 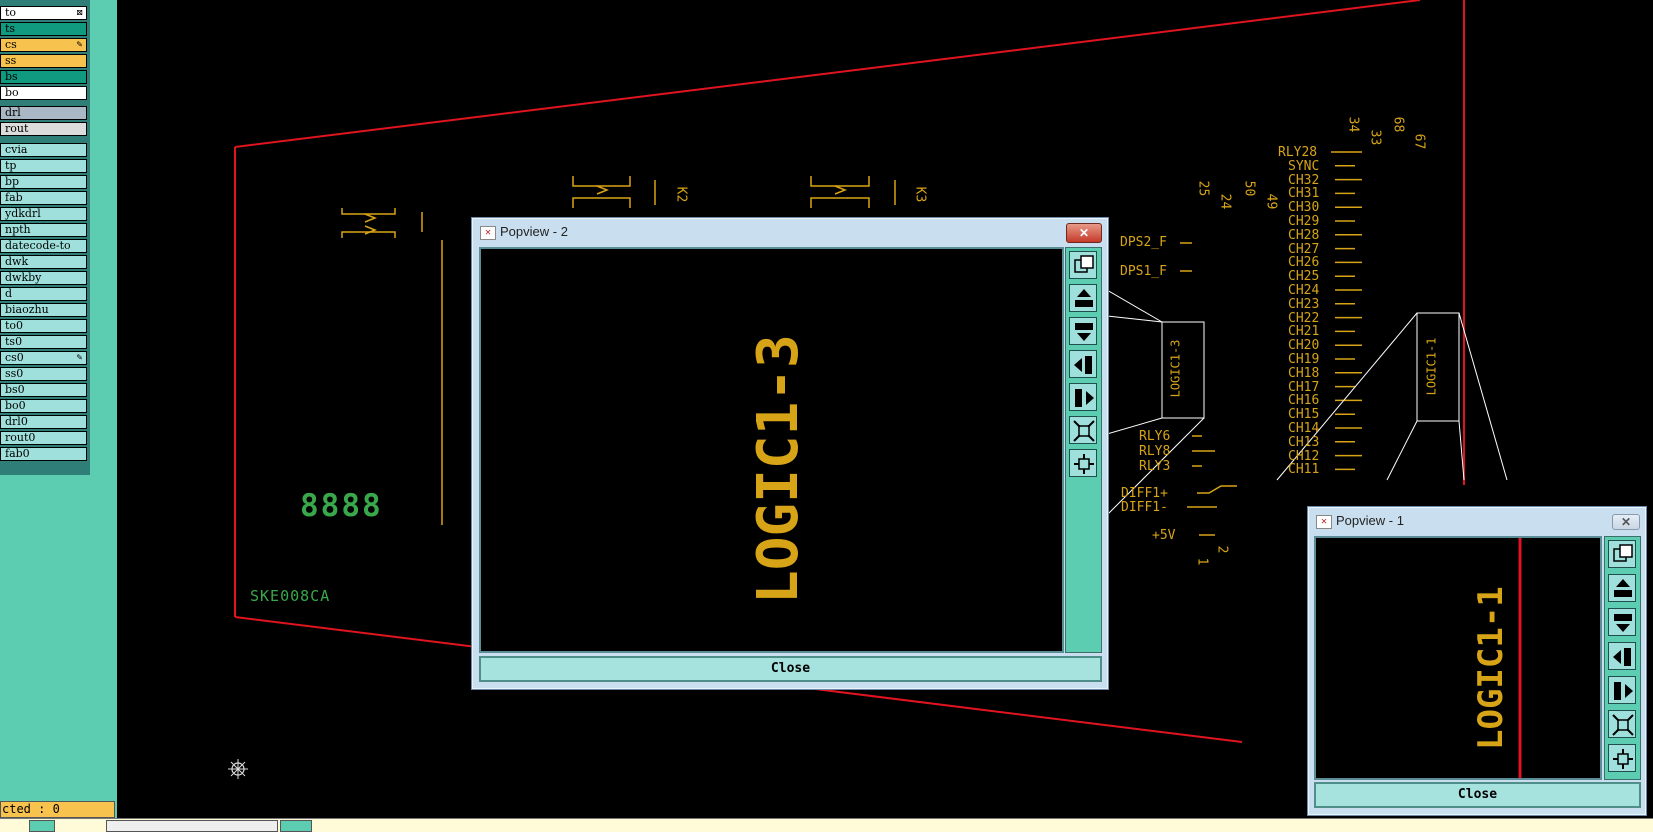 What do you see at coordinates (43, 77) in the screenshot?
I see `layer-row-bs: bs` at bounding box center [43, 77].